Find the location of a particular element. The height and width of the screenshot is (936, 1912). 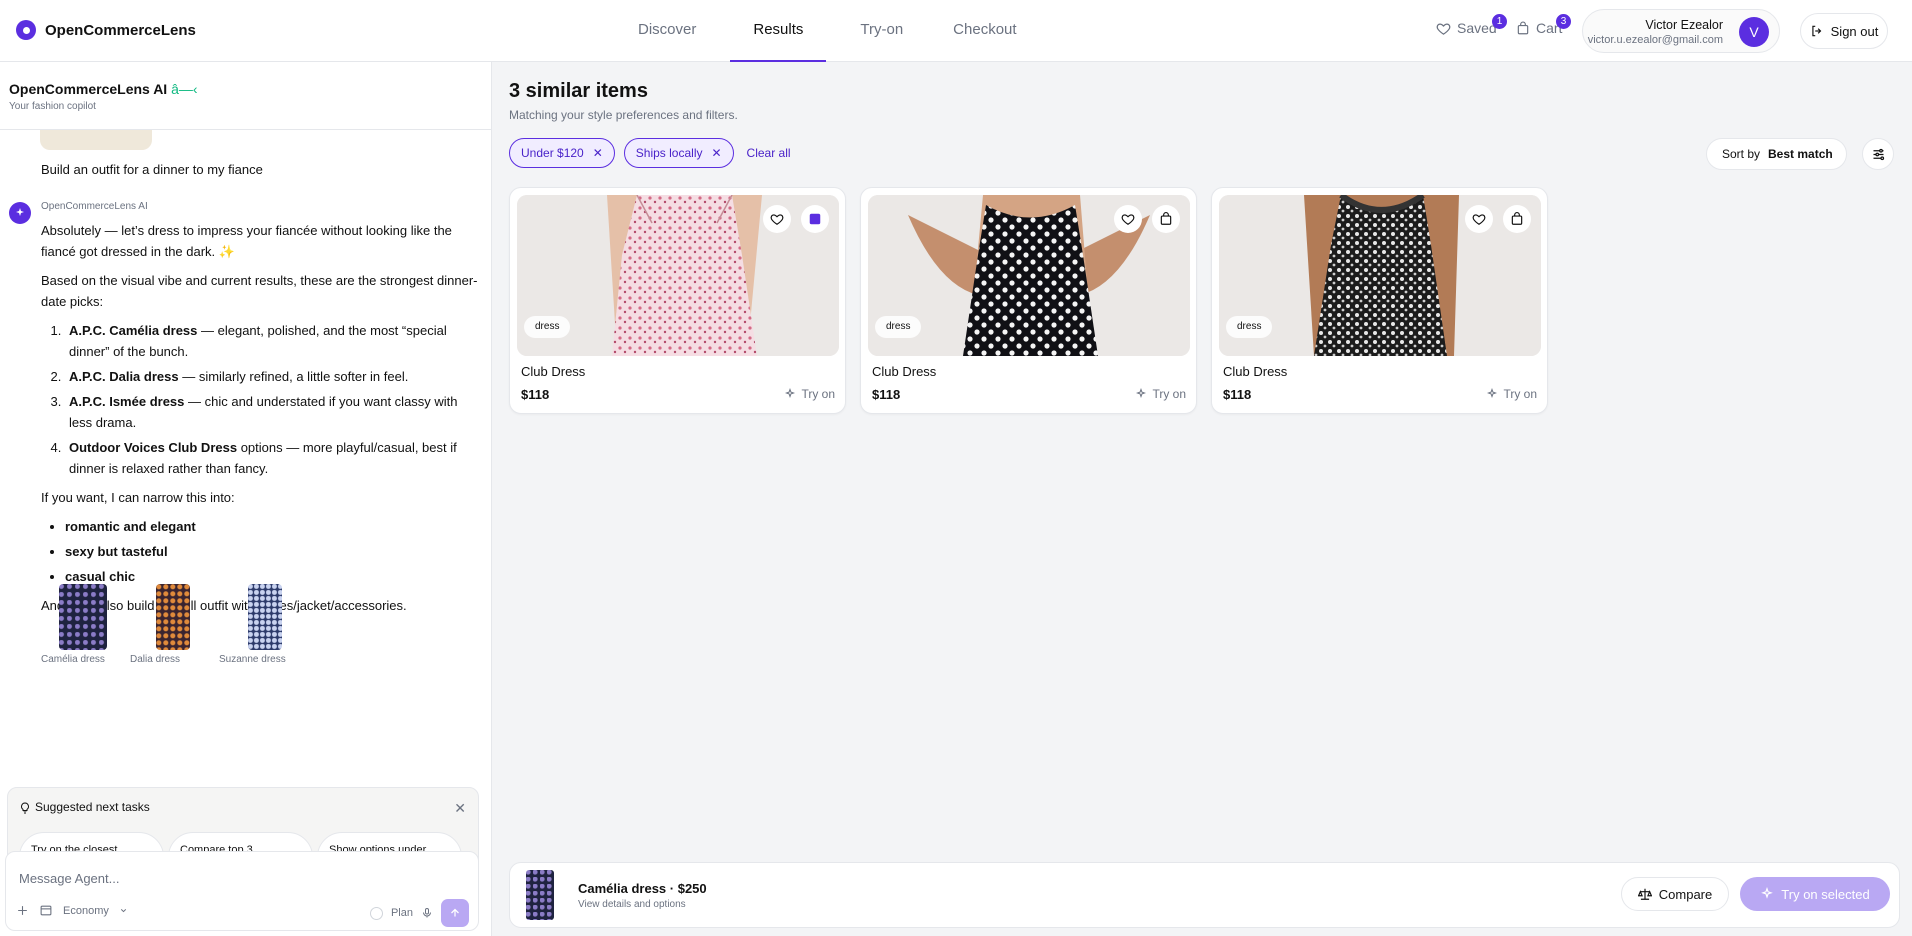

user-email: victor.u.ezealor@gmail.com is located at coordinates (1655, 40).